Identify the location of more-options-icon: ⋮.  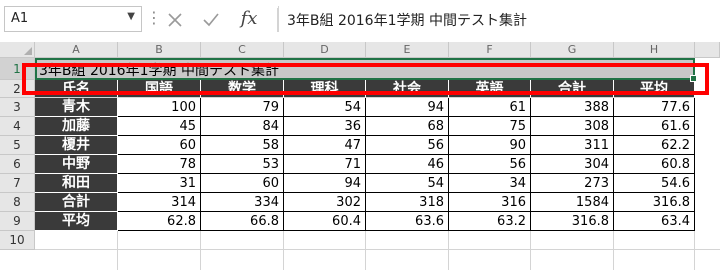
(154, 19).